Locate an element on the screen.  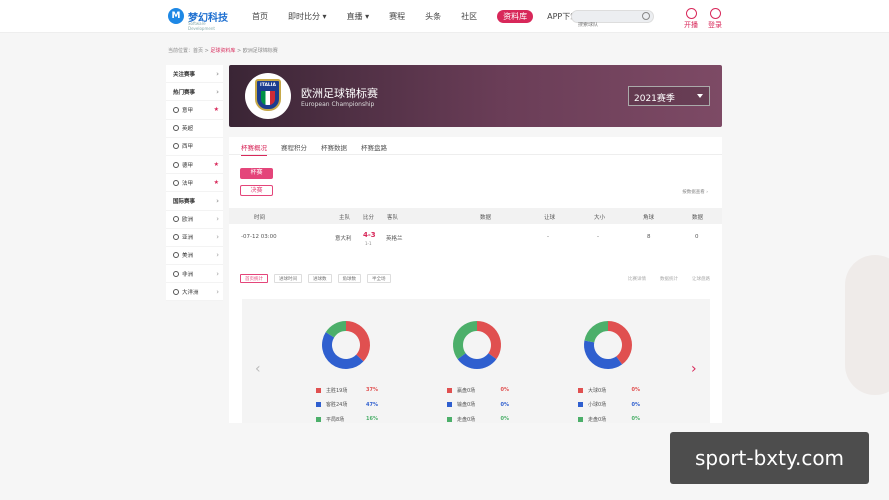
logo: M 梦幻科技 Software Development is located at coordinates (198, 19).